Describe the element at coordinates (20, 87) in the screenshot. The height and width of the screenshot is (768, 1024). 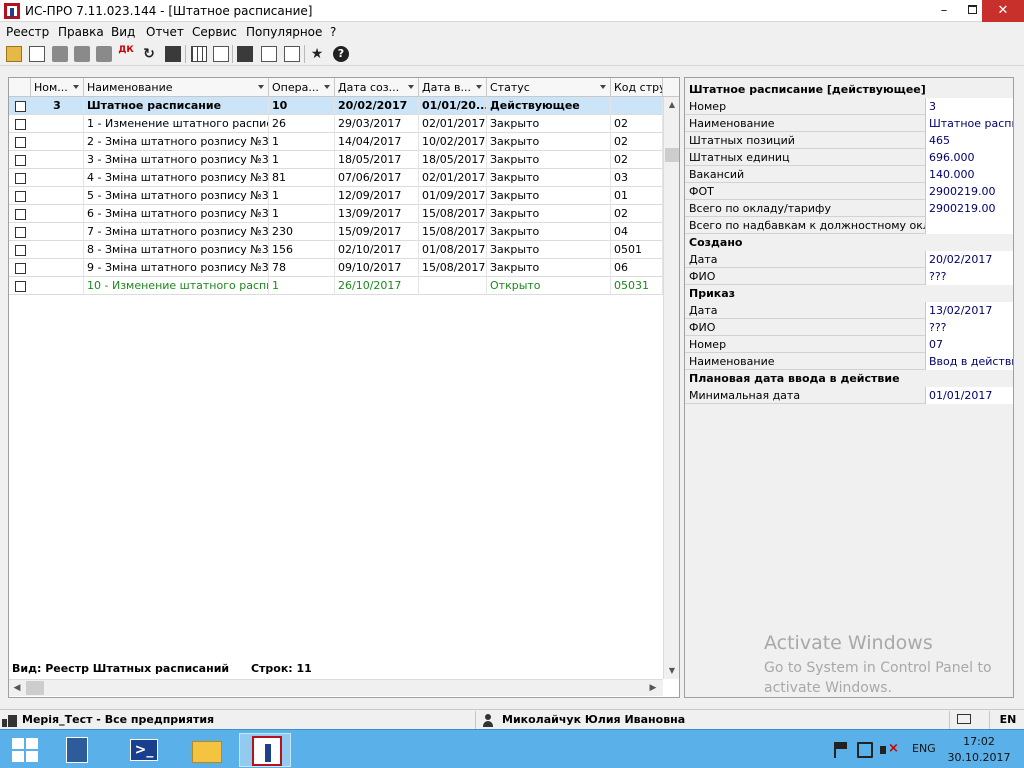
I see `column-header-checkbox` at that location.